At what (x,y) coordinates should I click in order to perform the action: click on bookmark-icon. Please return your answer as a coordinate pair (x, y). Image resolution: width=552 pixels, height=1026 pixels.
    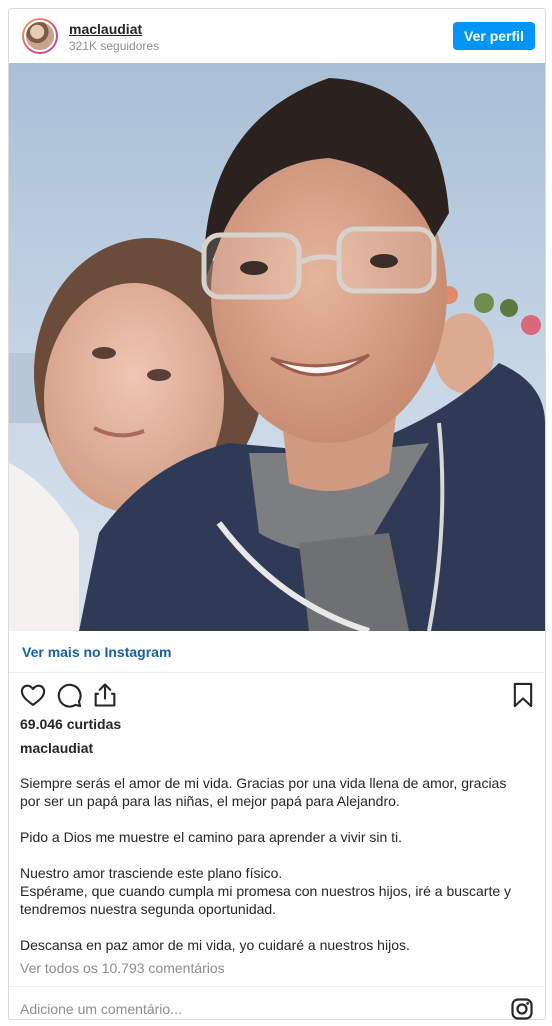
    Looking at the image, I should click on (523, 695).